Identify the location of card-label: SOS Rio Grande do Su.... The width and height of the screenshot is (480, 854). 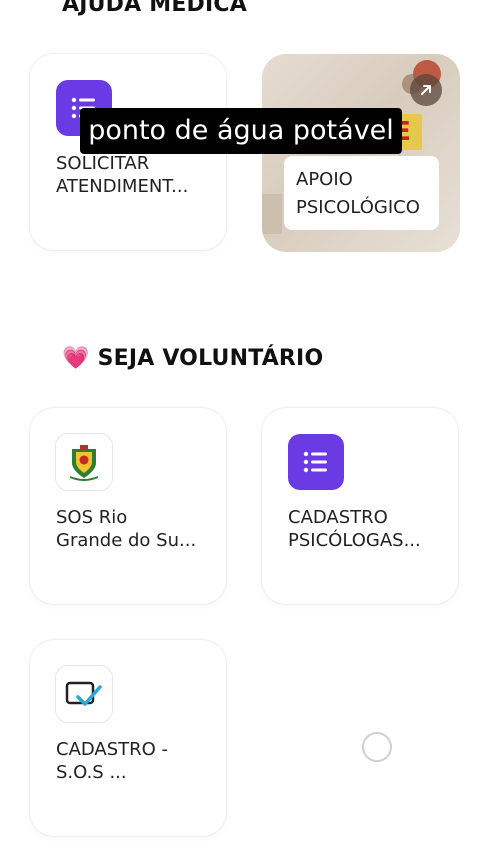
(126, 529).